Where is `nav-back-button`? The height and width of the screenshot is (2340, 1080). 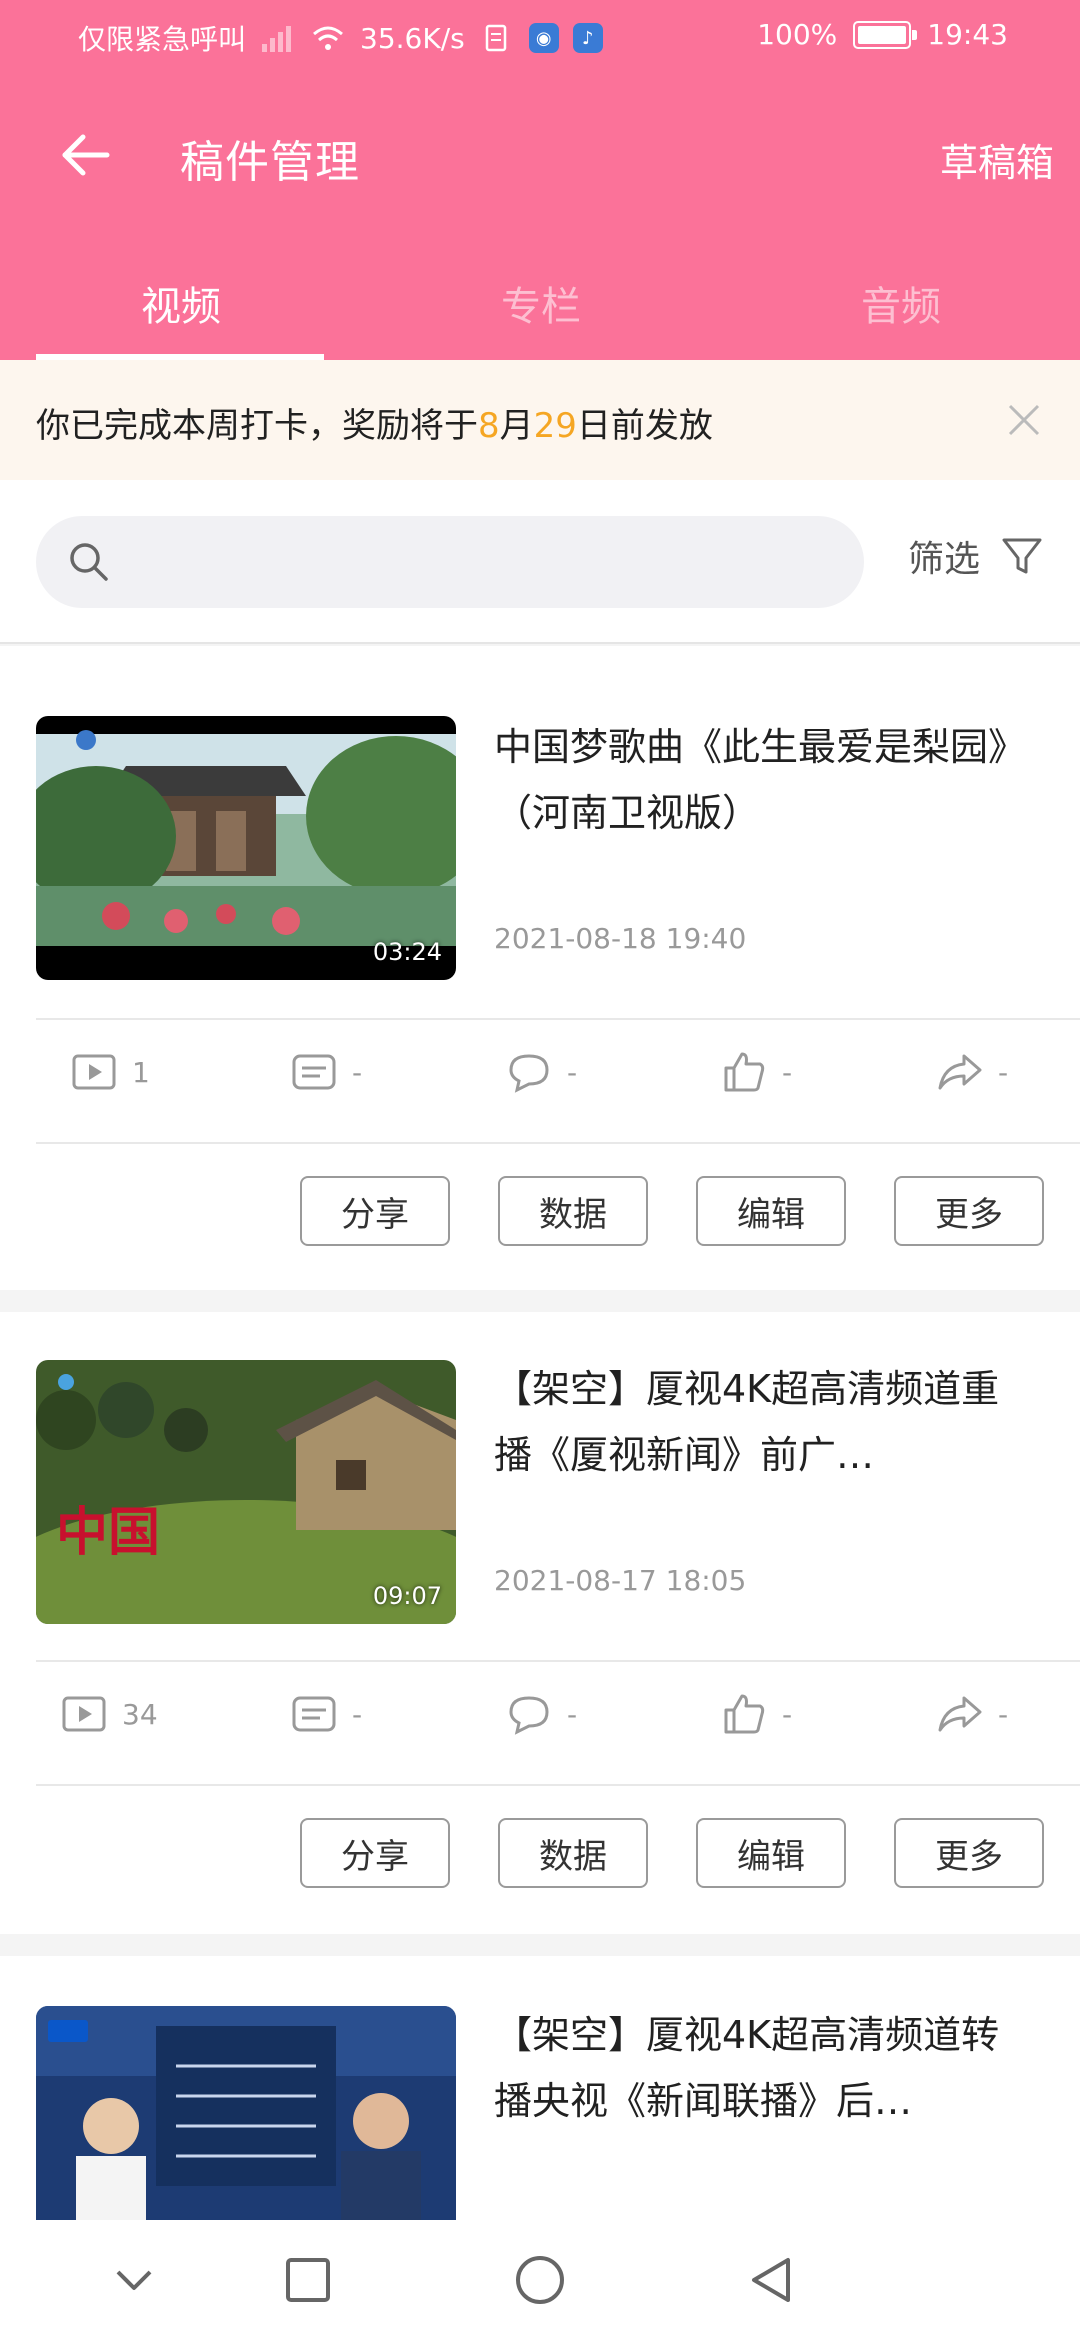 nav-back-button is located at coordinates (772, 2280).